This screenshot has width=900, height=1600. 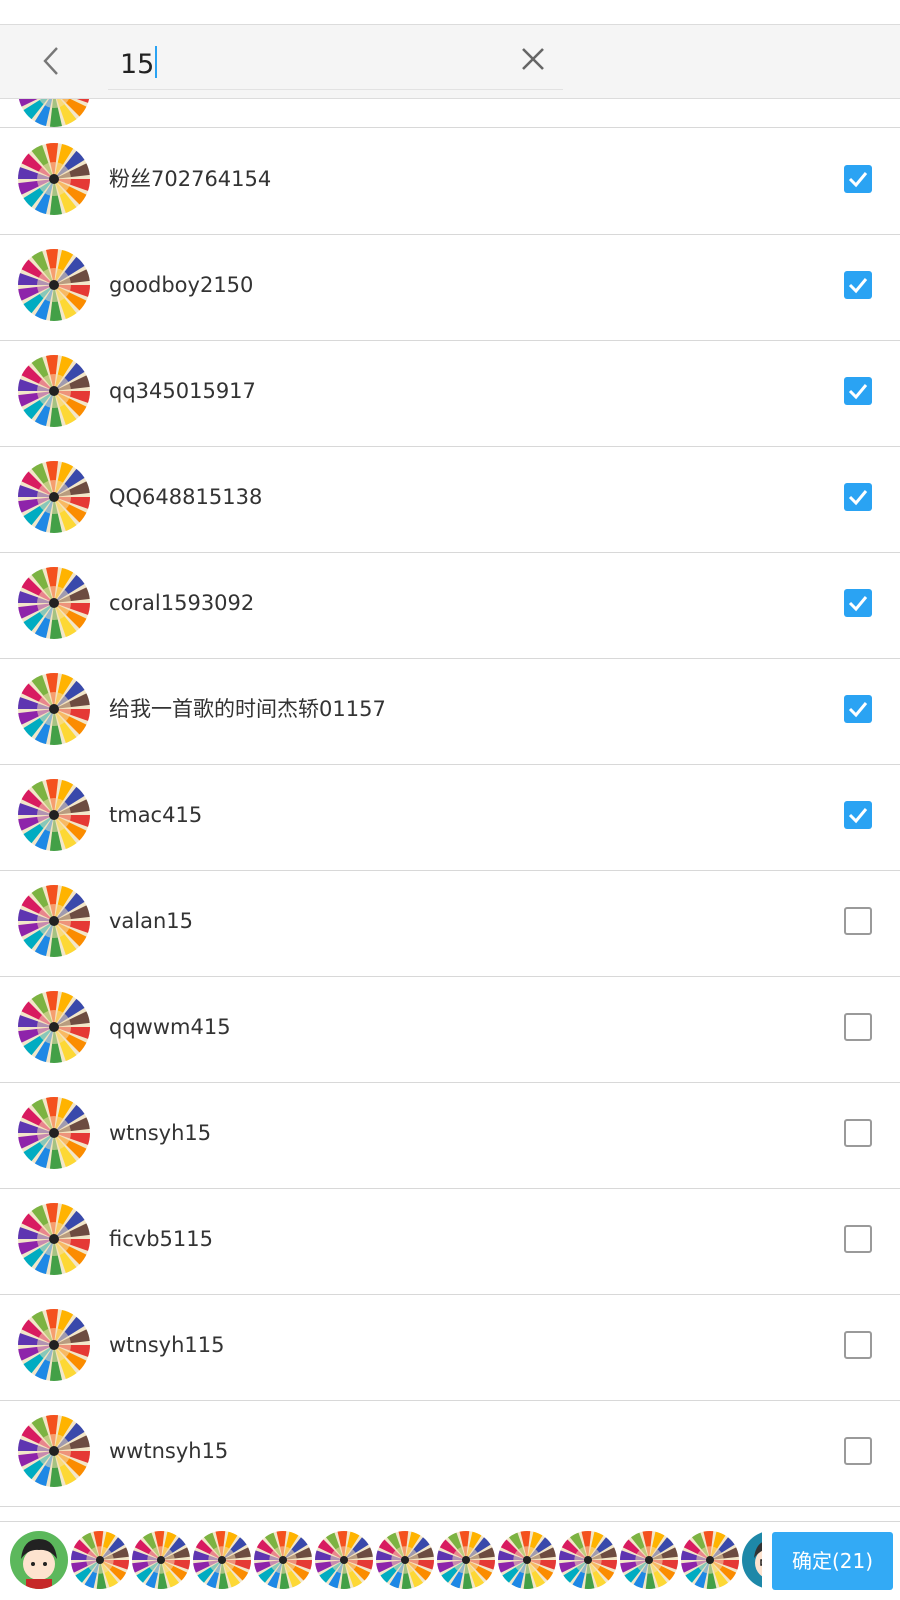 What do you see at coordinates (160, 1133) in the screenshot?
I see `contact-name: wtnsyh15` at bounding box center [160, 1133].